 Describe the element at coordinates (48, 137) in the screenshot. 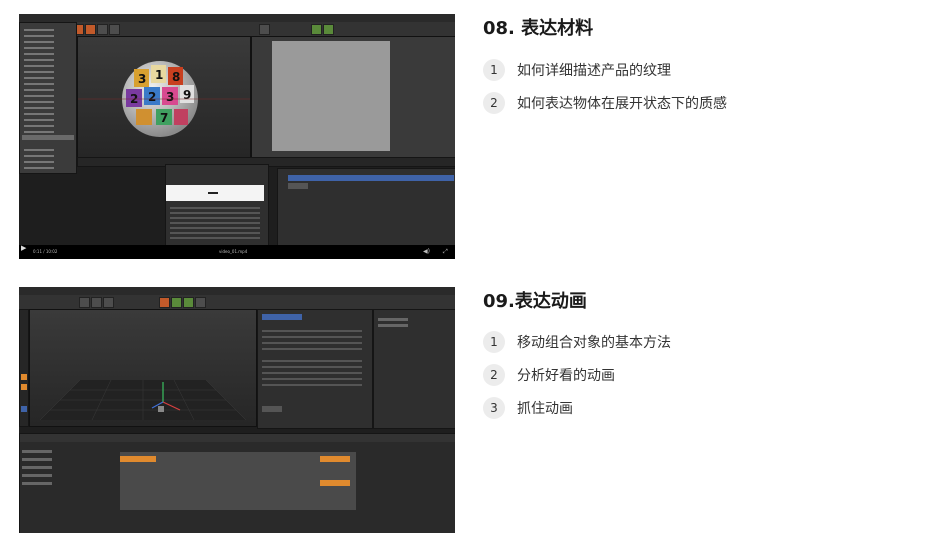

I see `menu-highlight` at that location.